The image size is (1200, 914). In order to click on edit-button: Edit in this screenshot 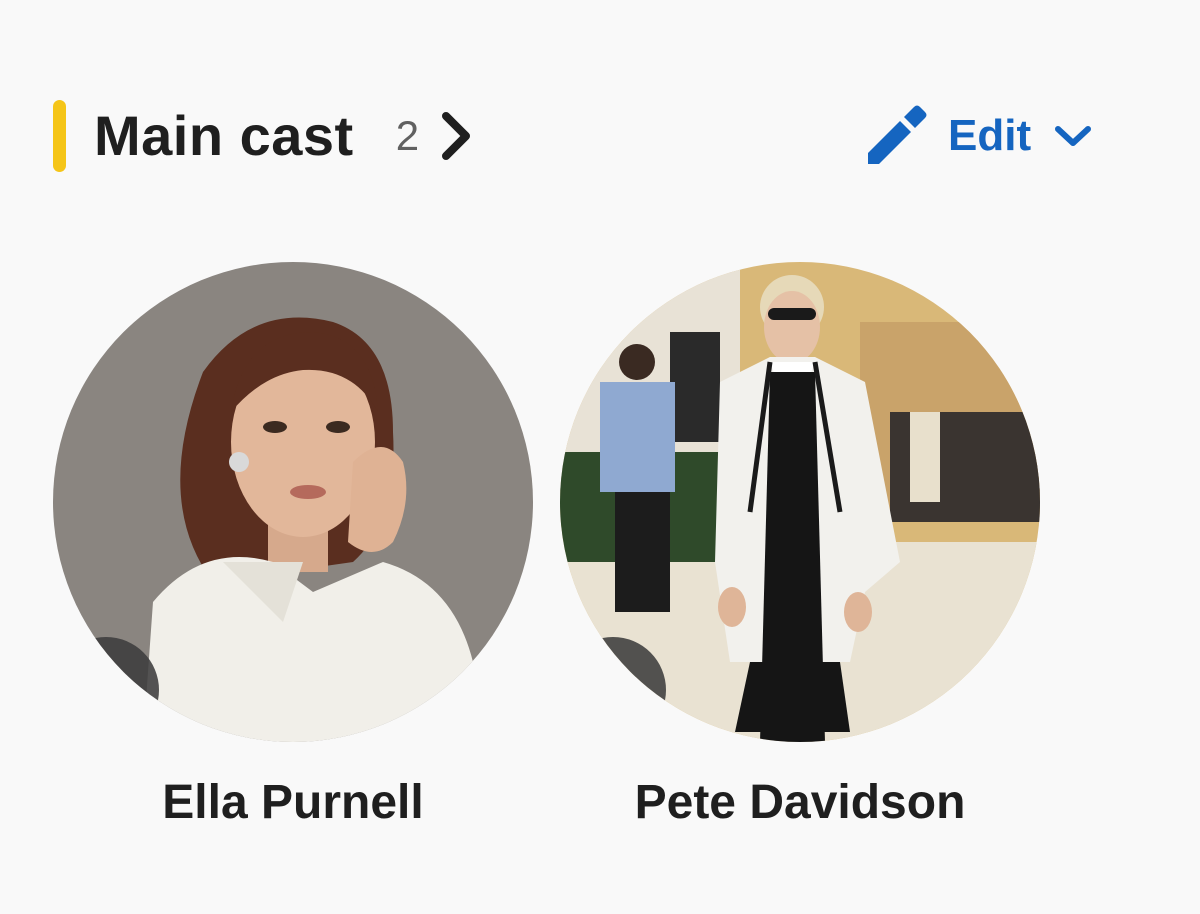, I will do `click(977, 136)`.